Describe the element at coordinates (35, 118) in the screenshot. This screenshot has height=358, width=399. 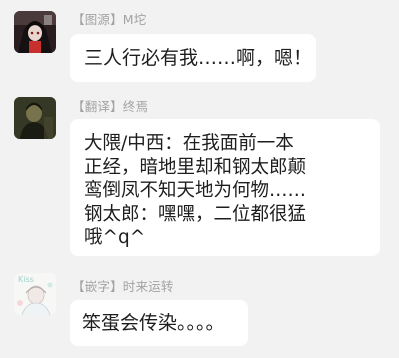
I see `dark-figure-avatar-icon` at that location.